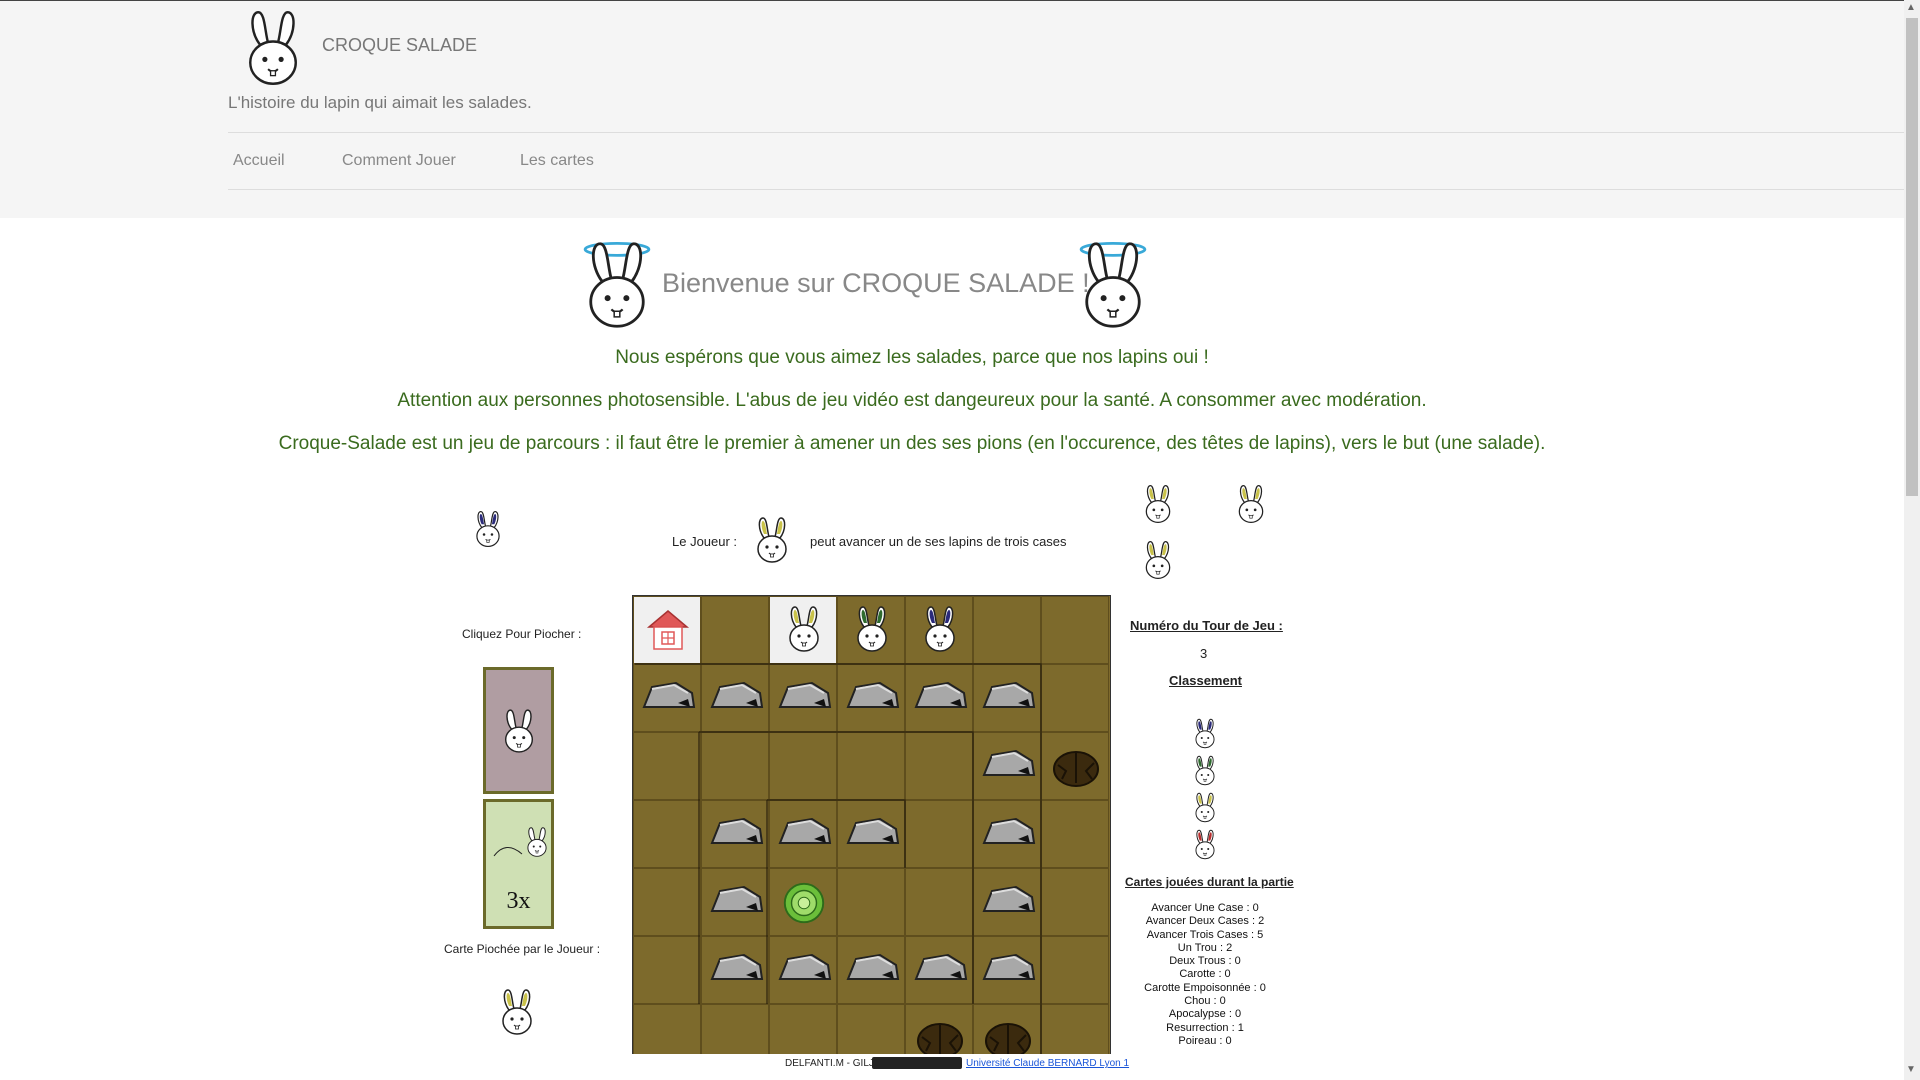  I want to click on drawn-card: 3x, so click(518, 864).